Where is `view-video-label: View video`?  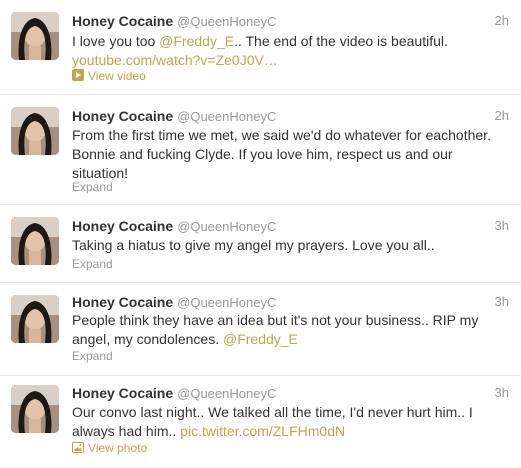
view-video-label: View video is located at coordinates (117, 76).